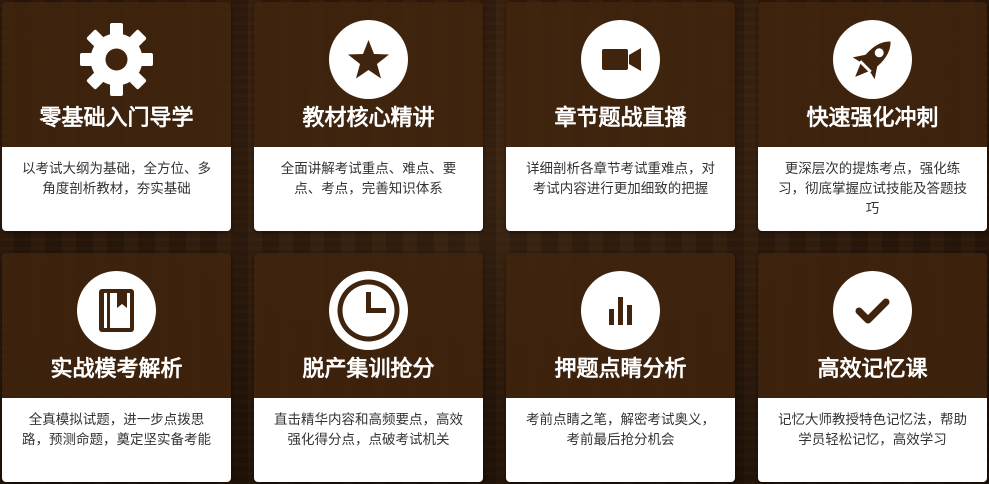 The image size is (989, 484). I want to click on feature-card-mock-exam: 实战模考解析 全真模拟试题，进一步点拨思路，预测命题，奠定坚实备考能, so click(116, 367).